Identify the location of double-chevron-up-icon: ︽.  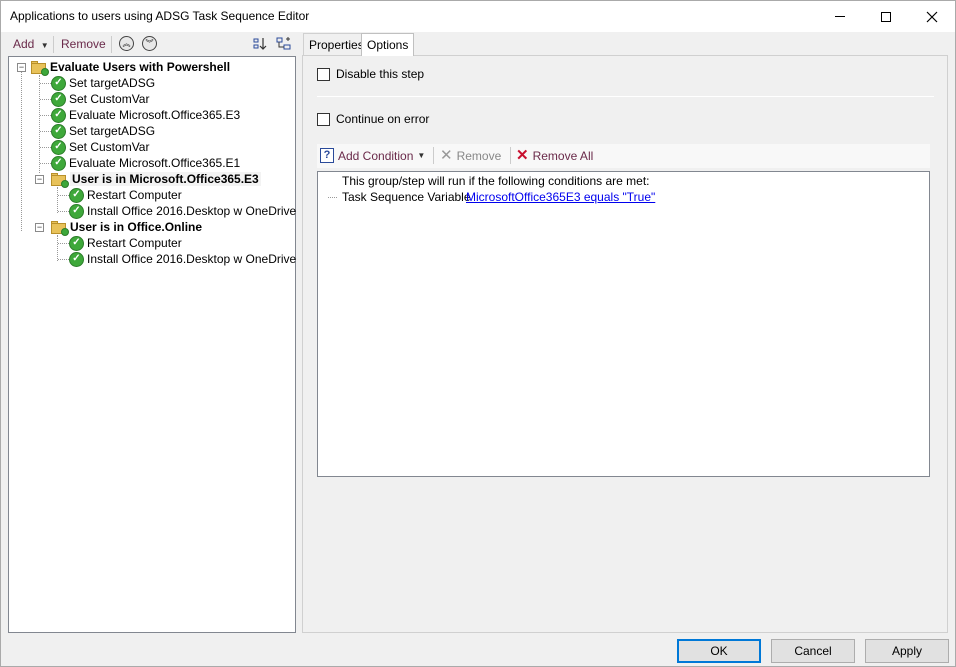
(126, 43).